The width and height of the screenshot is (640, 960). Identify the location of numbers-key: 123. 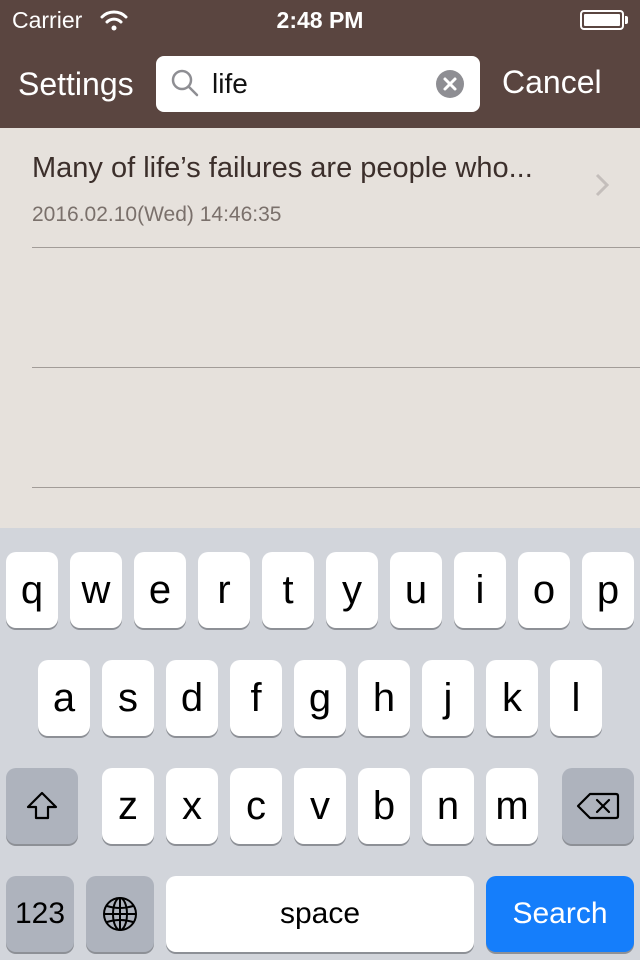
(40, 914).